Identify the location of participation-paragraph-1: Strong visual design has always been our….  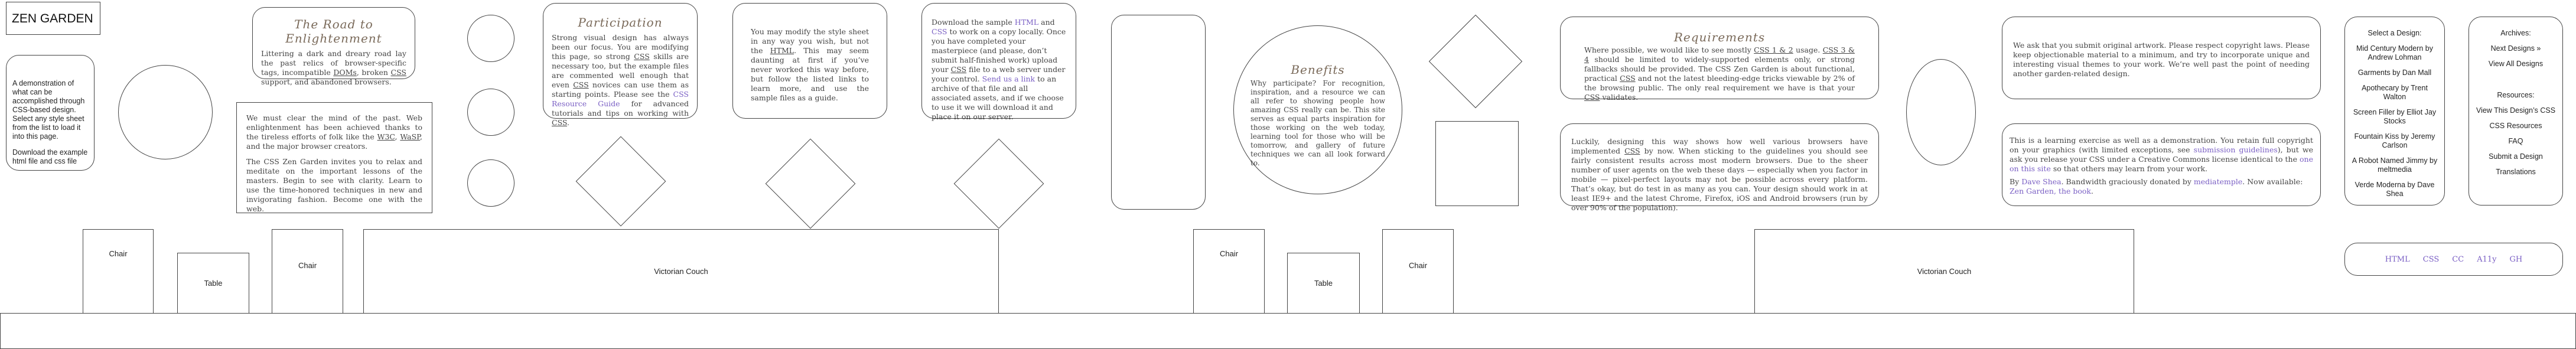
(620, 80).